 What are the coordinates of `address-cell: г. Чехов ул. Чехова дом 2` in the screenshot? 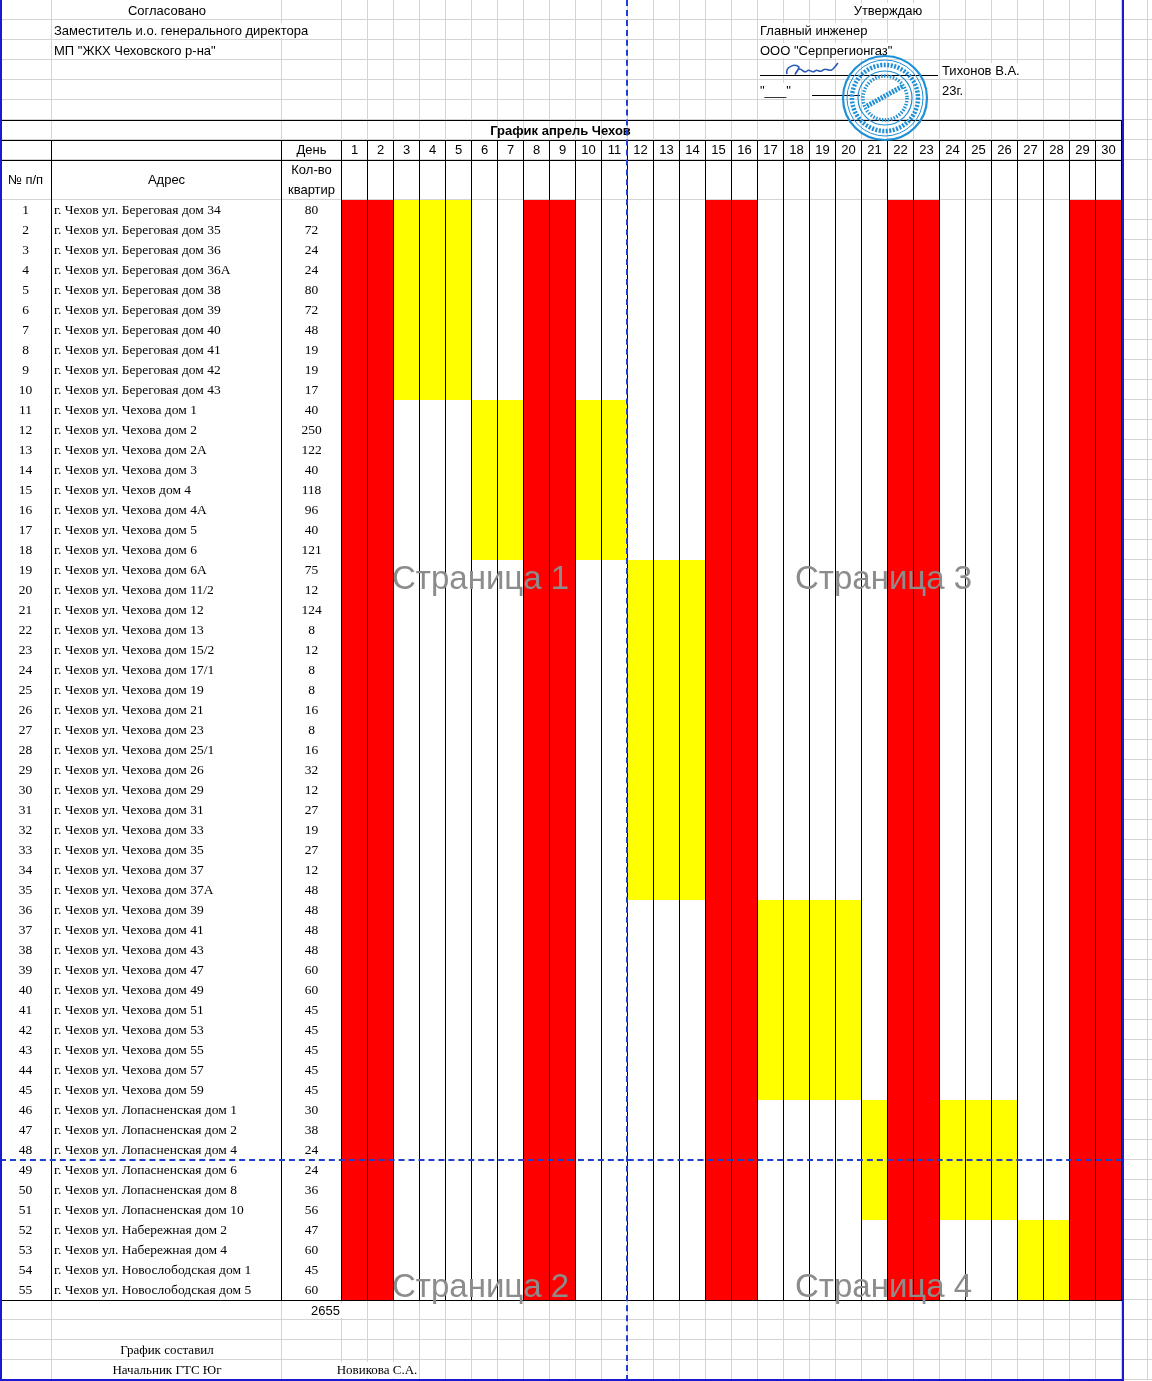 It's located at (167, 430).